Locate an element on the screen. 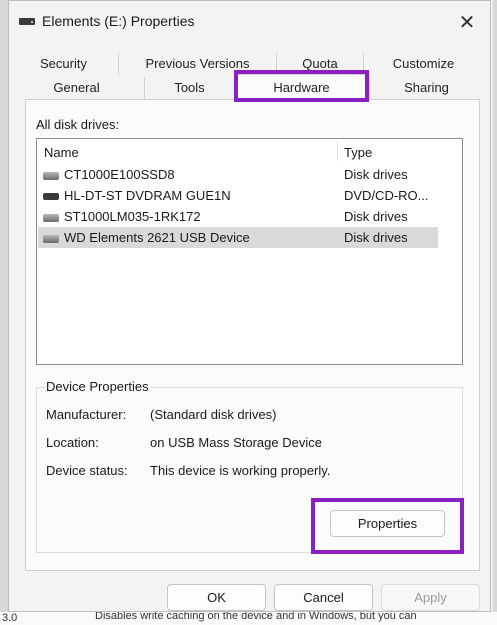 Image resolution: width=497 pixels, height=625 pixels. drive-row: WD Elements 2621 USB Device Disk drives is located at coordinates (249, 237).